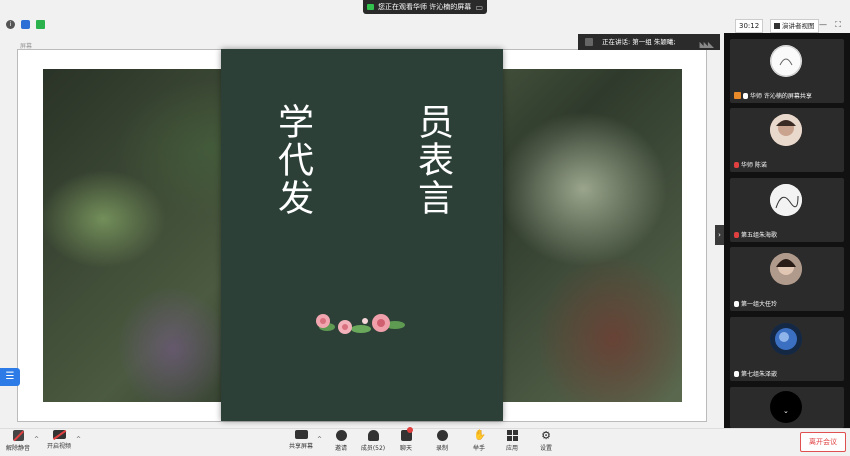  I want to click on participant-name: 第七组朱泽嵌, so click(759, 374).